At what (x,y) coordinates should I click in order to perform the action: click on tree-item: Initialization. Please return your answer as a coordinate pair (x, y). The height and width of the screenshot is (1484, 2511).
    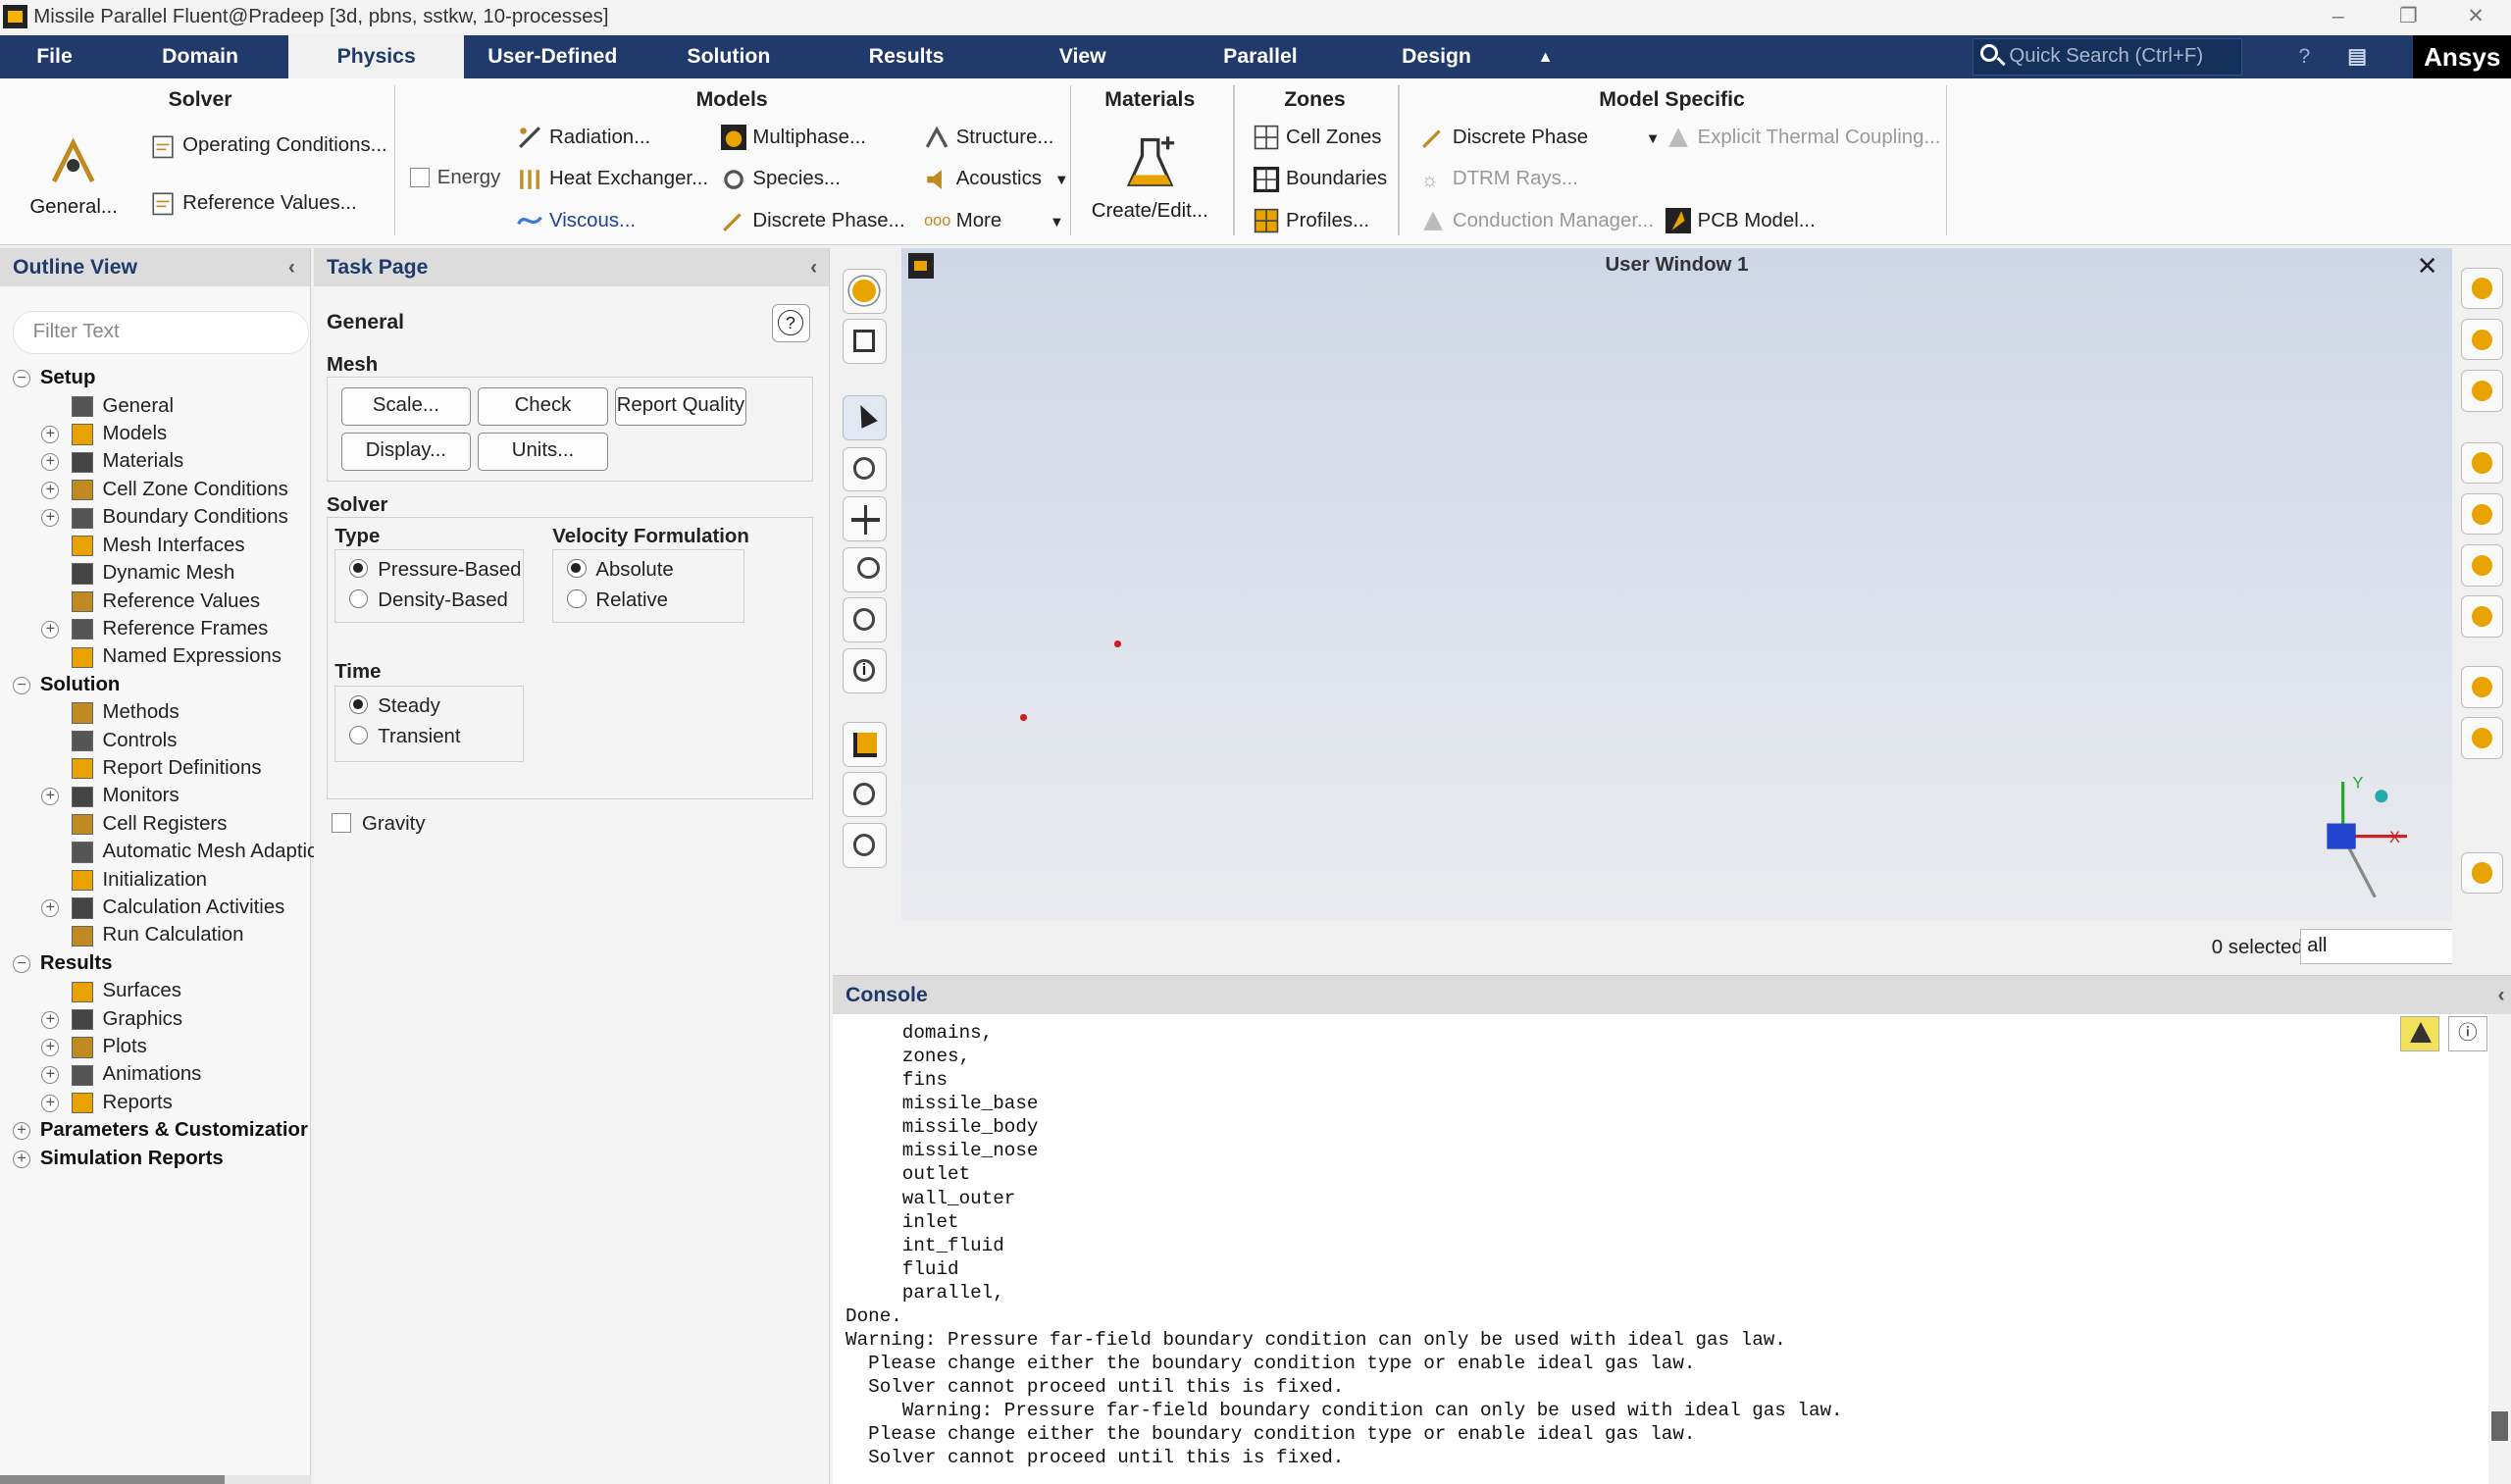
    Looking at the image, I should click on (154, 881).